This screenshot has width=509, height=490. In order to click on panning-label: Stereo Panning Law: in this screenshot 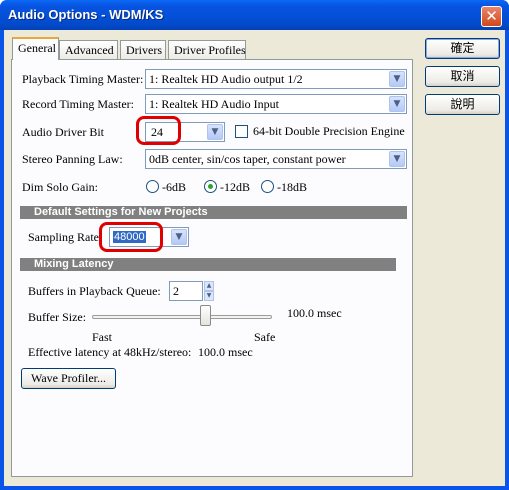, I will do `click(72, 159)`.